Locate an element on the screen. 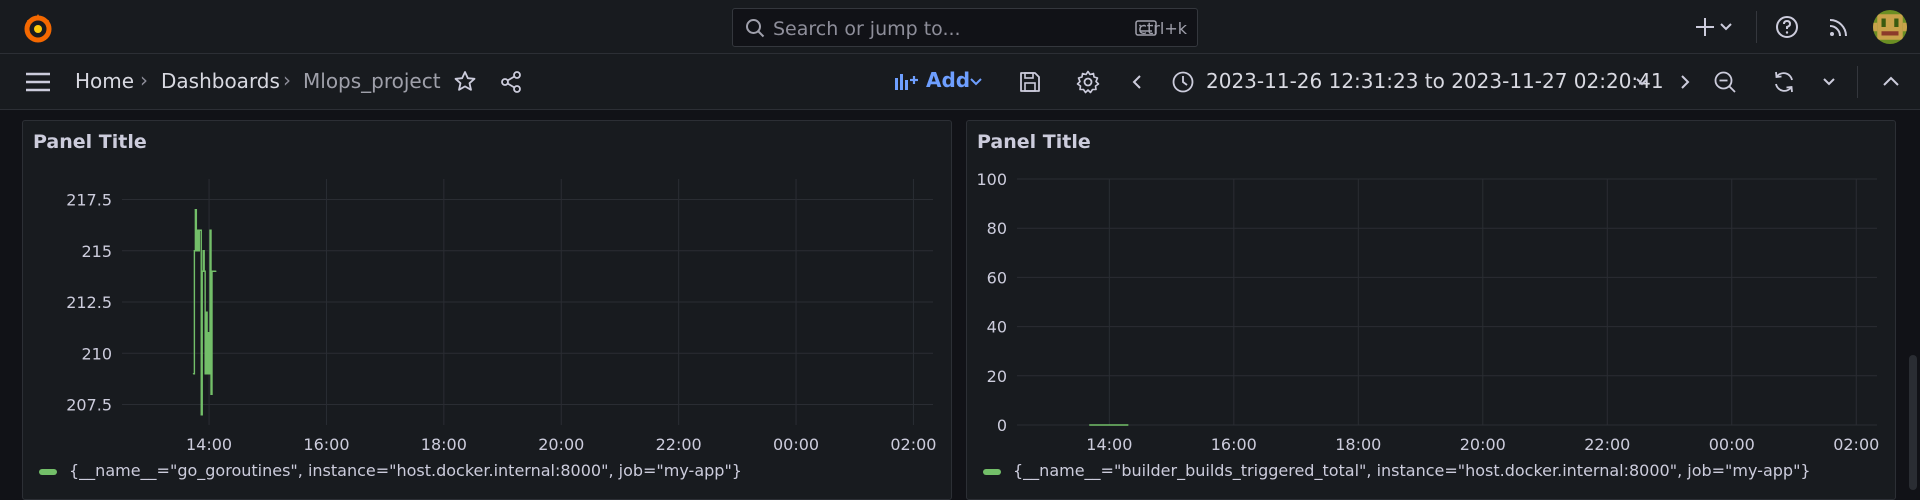  search-bar: Search or jump to... ctrl+k is located at coordinates (965, 27).